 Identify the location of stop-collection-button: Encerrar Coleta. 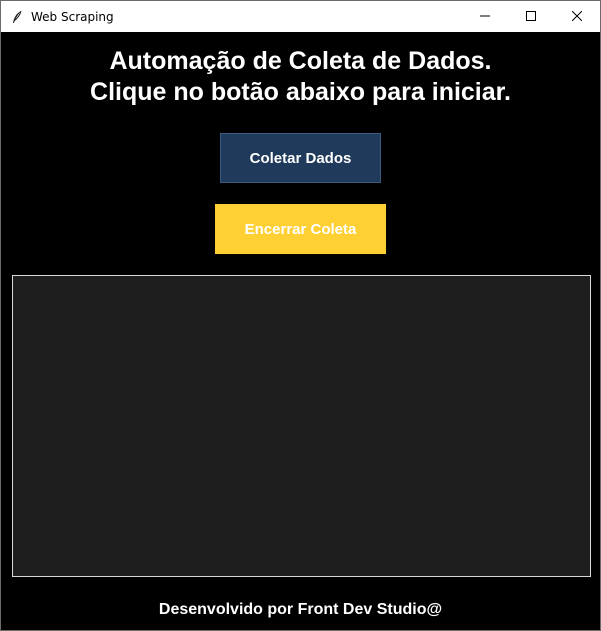
(300, 229).